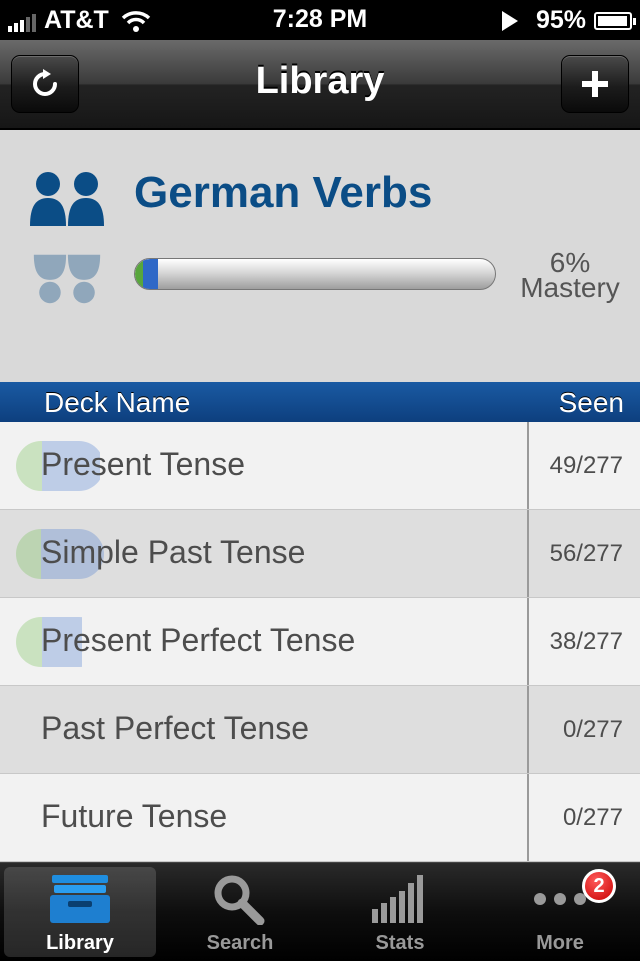 This screenshot has height=961, width=640. Describe the element at coordinates (570, 287) in the screenshot. I see `mastery-label: Mastery` at that location.